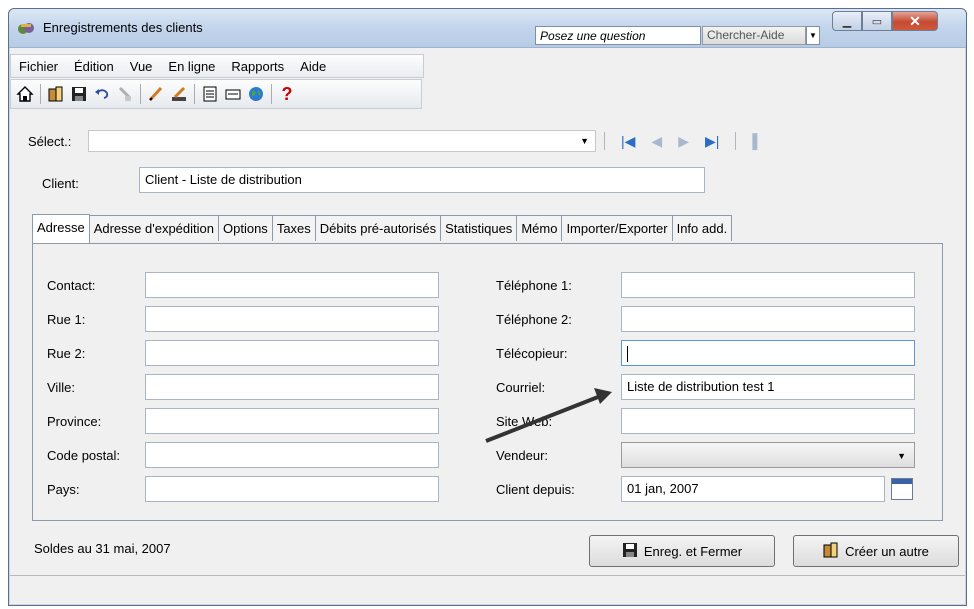 Image resolution: width=974 pixels, height=609 pixels. What do you see at coordinates (256, 94) in the screenshot?
I see `globe-icon` at bounding box center [256, 94].